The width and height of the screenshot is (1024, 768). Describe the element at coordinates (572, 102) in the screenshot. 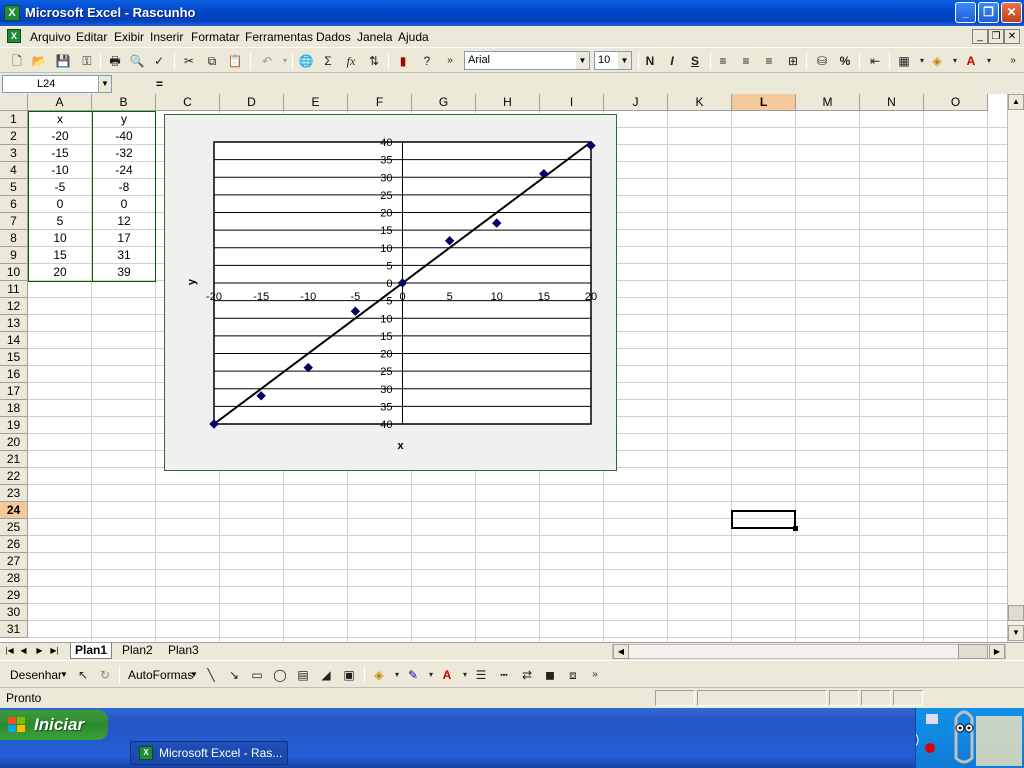

I see `column-header-I: I` at that location.